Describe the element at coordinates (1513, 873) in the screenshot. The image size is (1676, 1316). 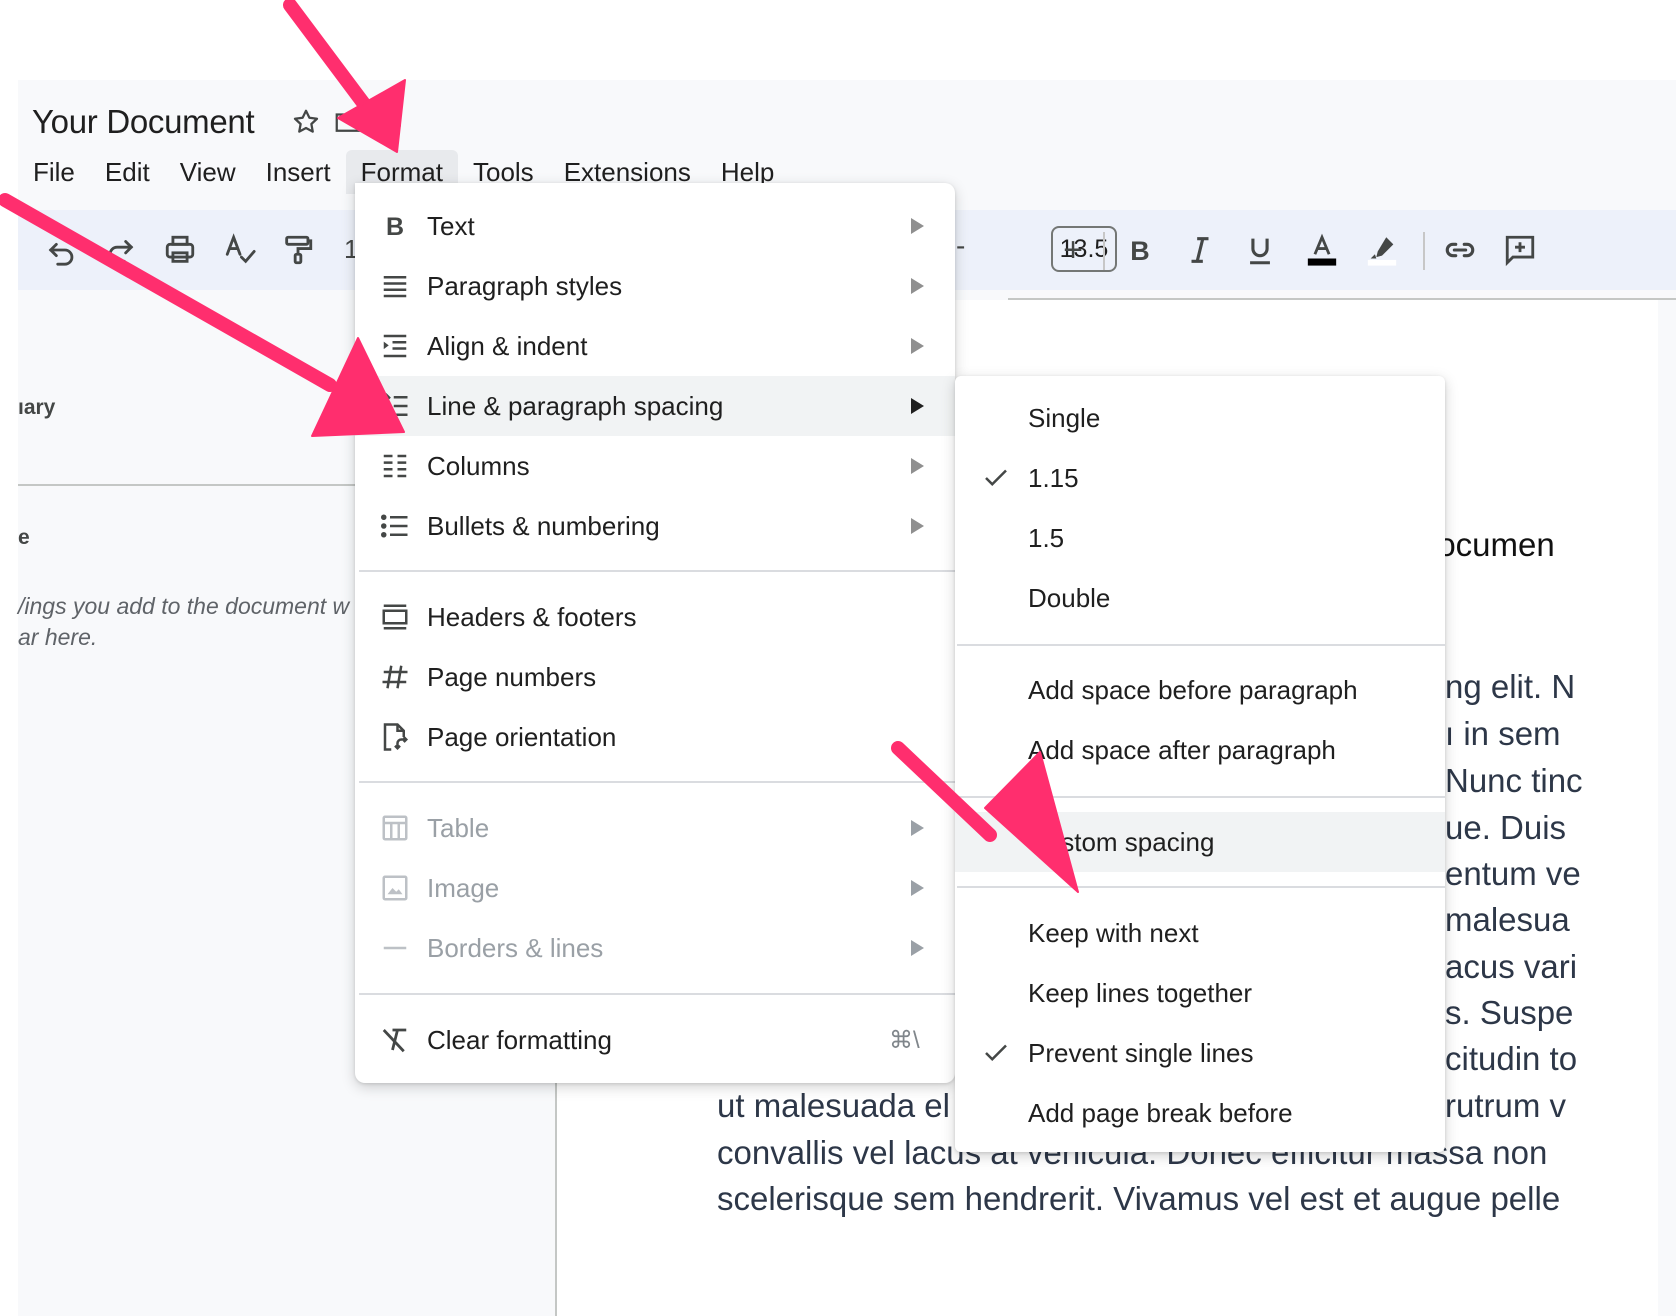
I see `body-line: entum ve` at that location.